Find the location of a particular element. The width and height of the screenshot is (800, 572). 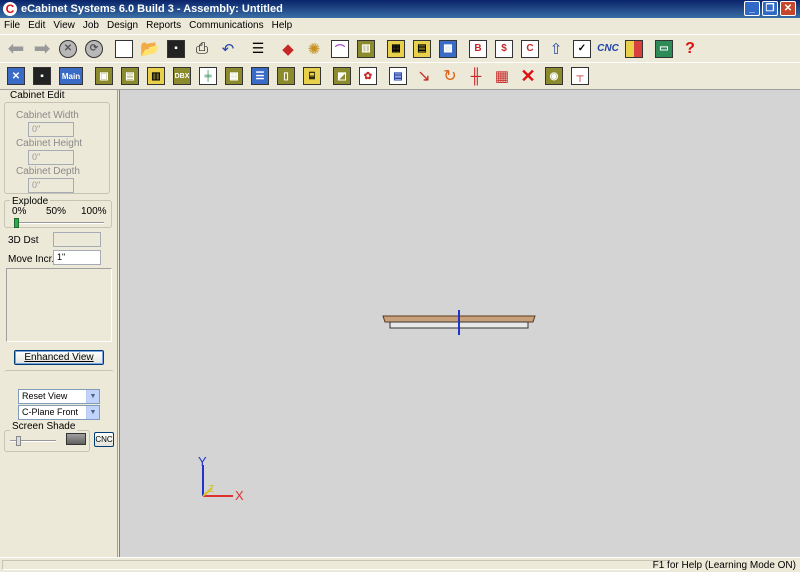

dist-field is located at coordinates (77, 239).